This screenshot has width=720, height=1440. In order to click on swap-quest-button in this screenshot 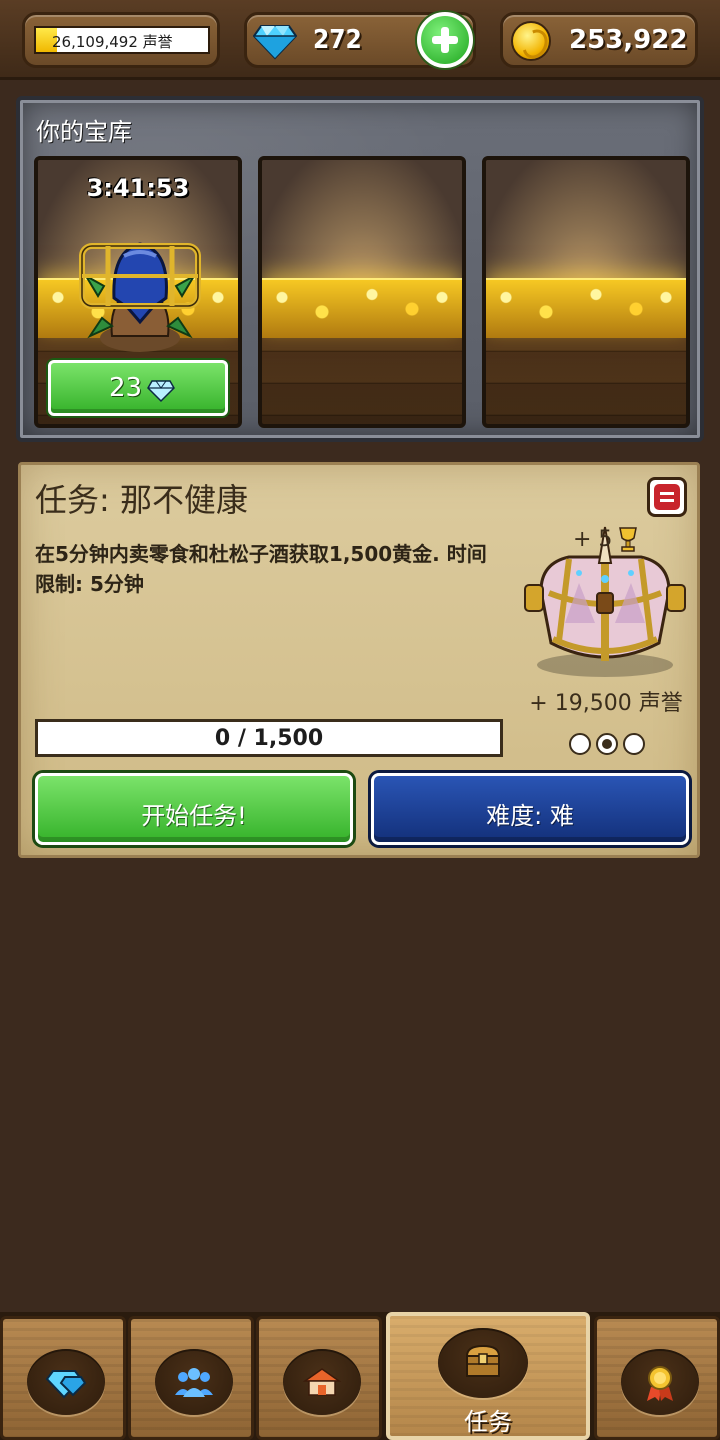, I will do `click(667, 497)`.